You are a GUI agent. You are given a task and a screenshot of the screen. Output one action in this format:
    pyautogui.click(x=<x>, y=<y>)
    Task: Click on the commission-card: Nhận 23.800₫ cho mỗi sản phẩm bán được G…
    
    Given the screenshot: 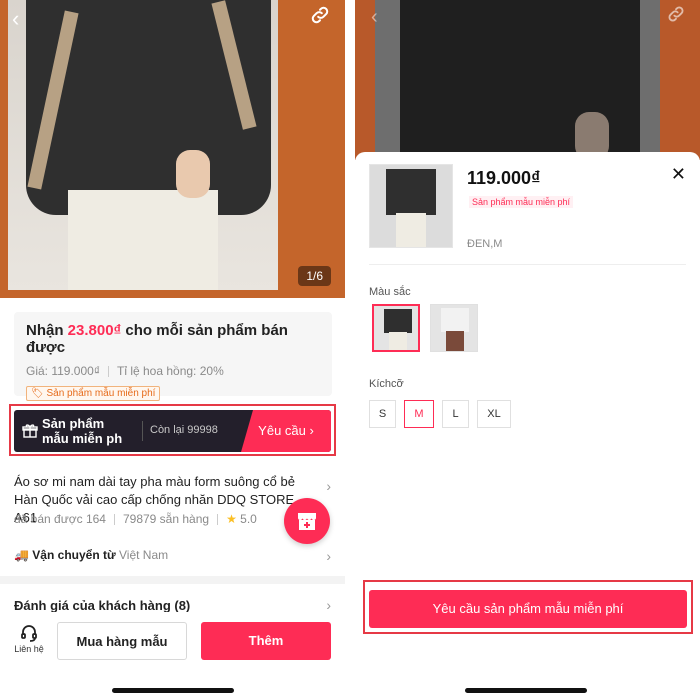 What is the action you would take?
    pyautogui.click(x=173, y=356)
    